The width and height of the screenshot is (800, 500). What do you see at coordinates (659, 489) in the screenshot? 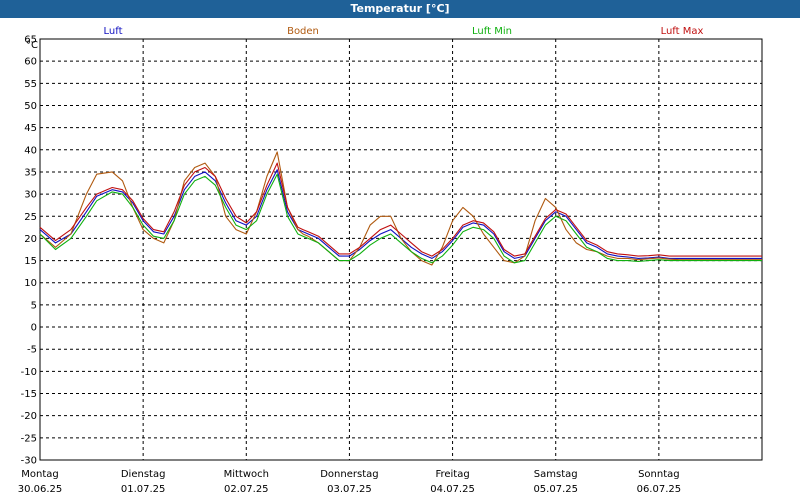
I see `x-tick-date: 06.07.25` at bounding box center [659, 489].